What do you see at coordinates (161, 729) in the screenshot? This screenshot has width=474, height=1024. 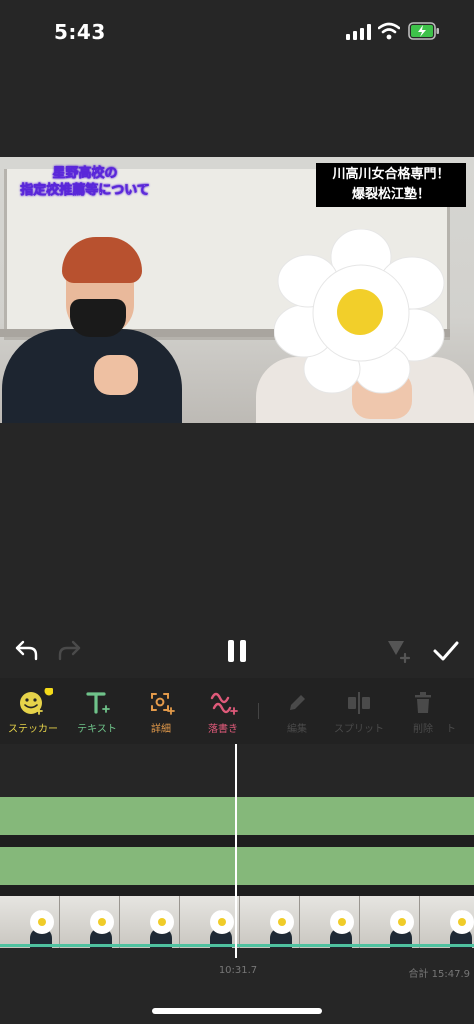 I see `tool-detail-label: 詳細` at bounding box center [161, 729].